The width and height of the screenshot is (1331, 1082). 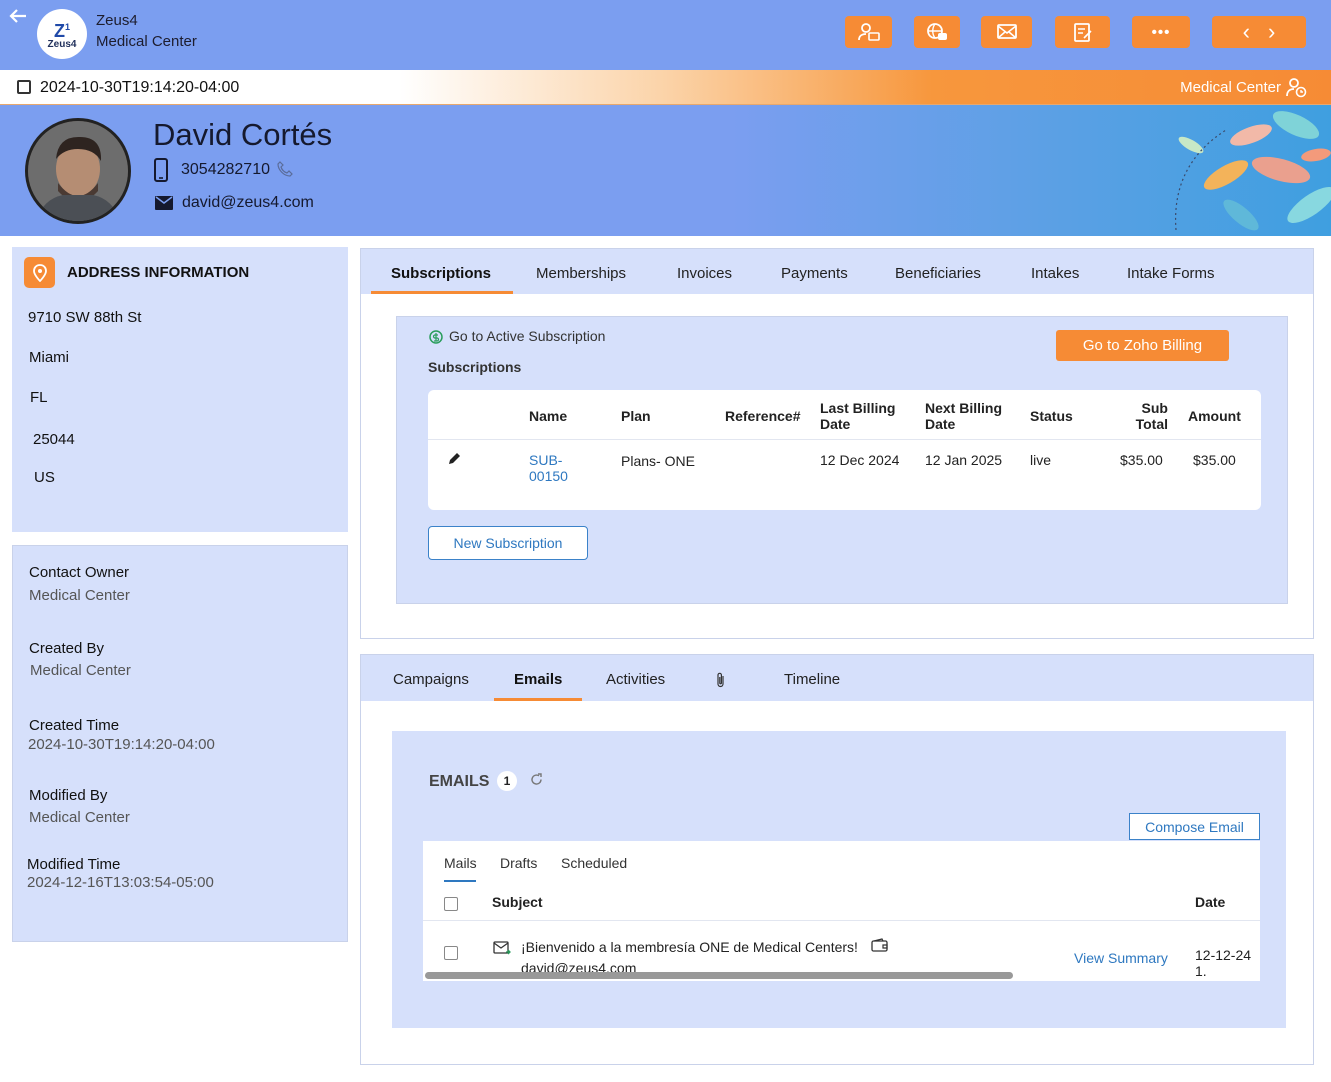 I want to click on prev-record-button: ‹, so click(x=1246, y=32).